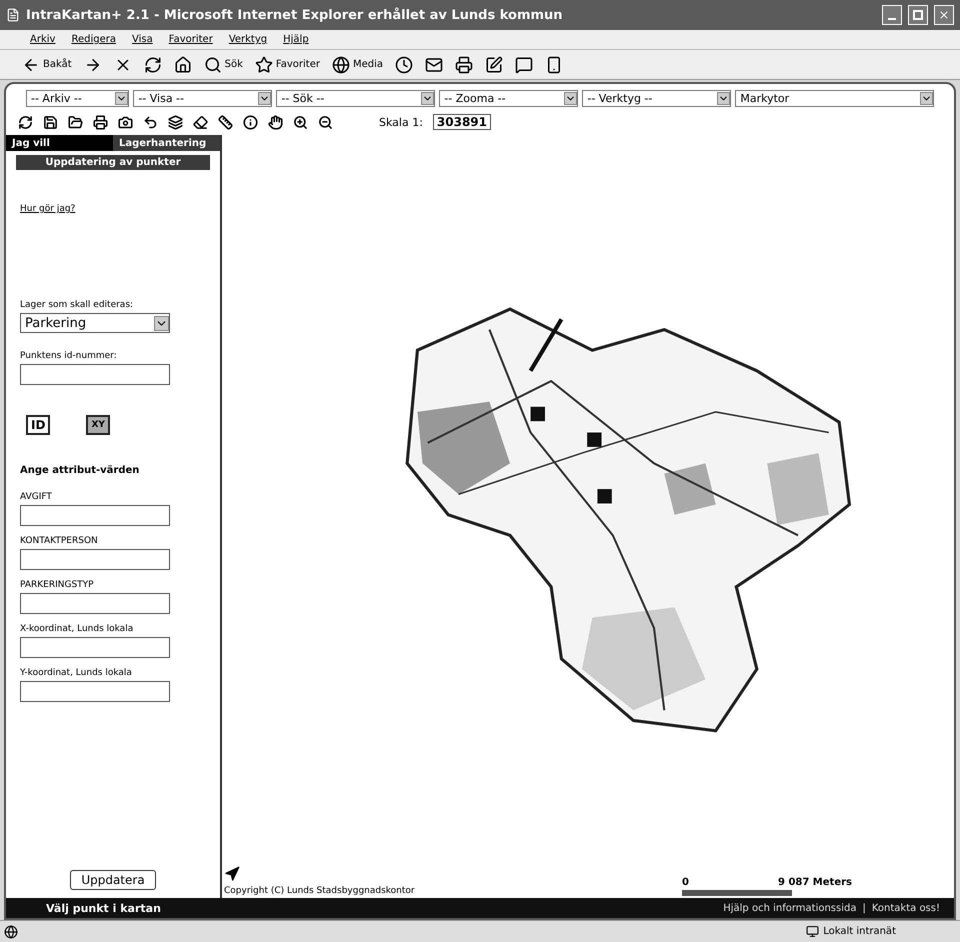  What do you see at coordinates (76, 673) in the screenshot?
I see `field-label: Y-koordinat, Lunds lokala` at bounding box center [76, 673].